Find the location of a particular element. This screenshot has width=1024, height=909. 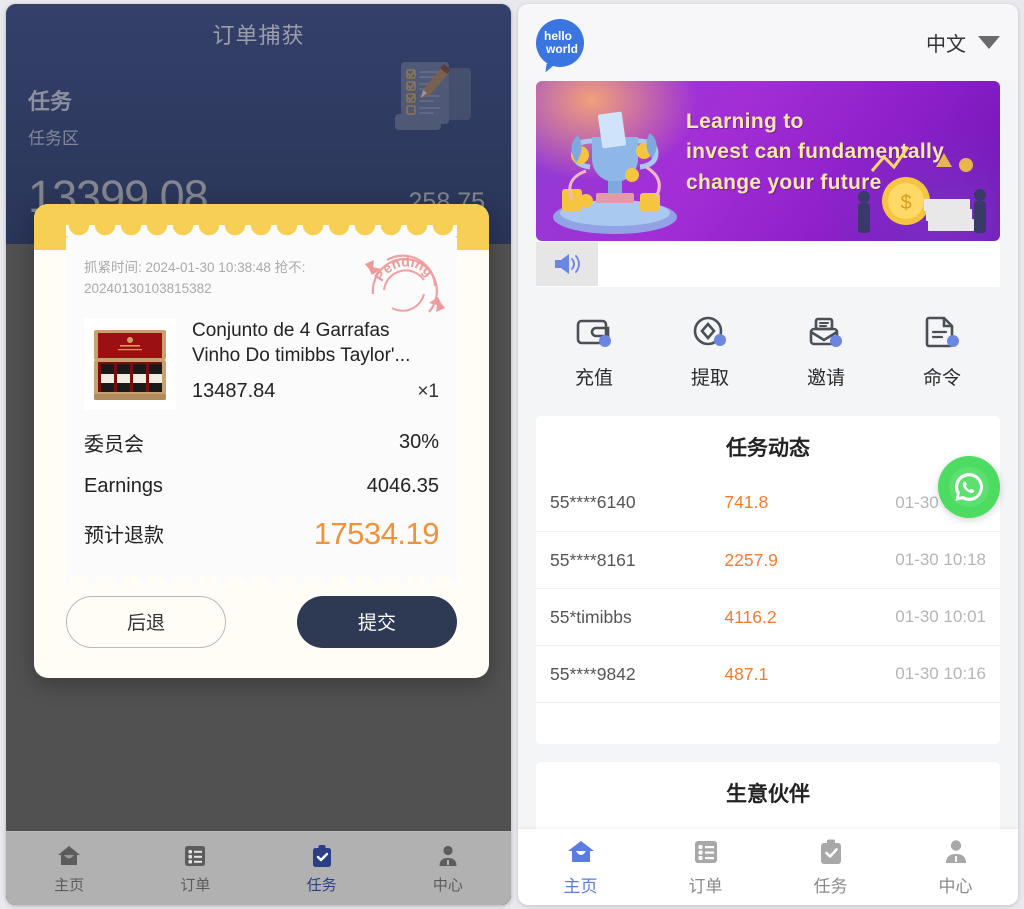

earnings-row: Earnings 4046.35 is located at coordinates (261, 486).